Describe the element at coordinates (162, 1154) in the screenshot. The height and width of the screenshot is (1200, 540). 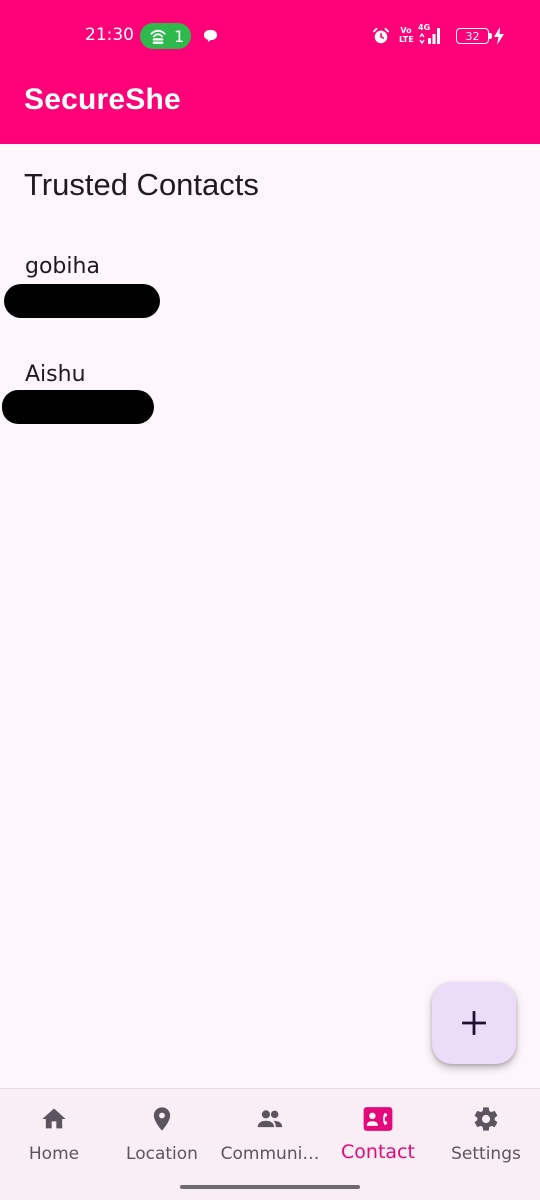
I see `nav-label: Location` at that location.